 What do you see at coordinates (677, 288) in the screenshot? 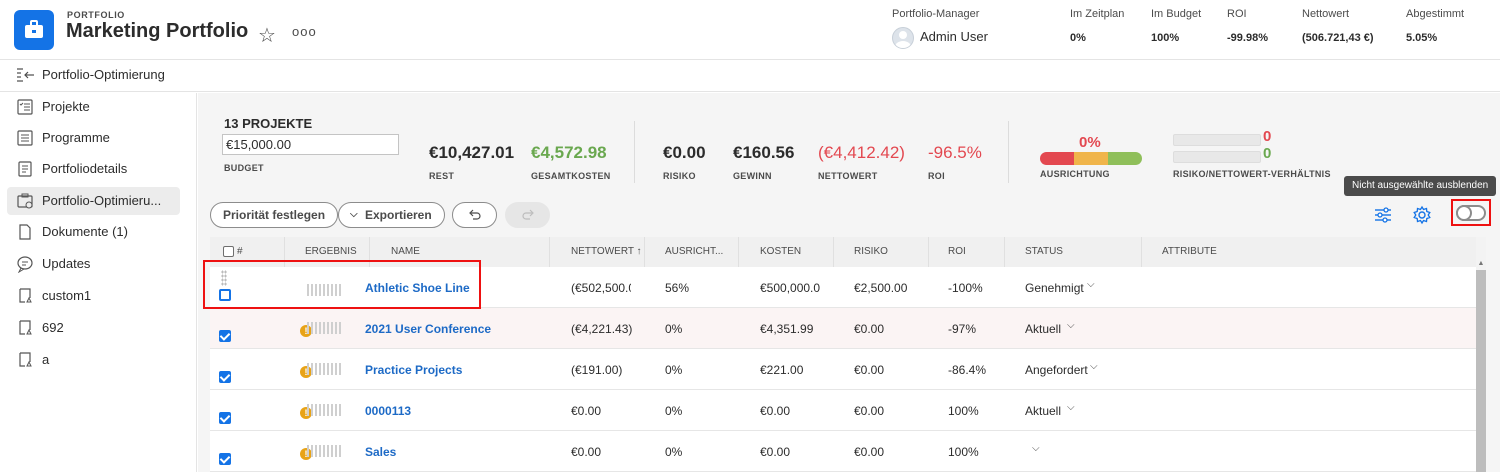
I see `ausrichtung-cell: 56%` at bounding box center [677, 288].